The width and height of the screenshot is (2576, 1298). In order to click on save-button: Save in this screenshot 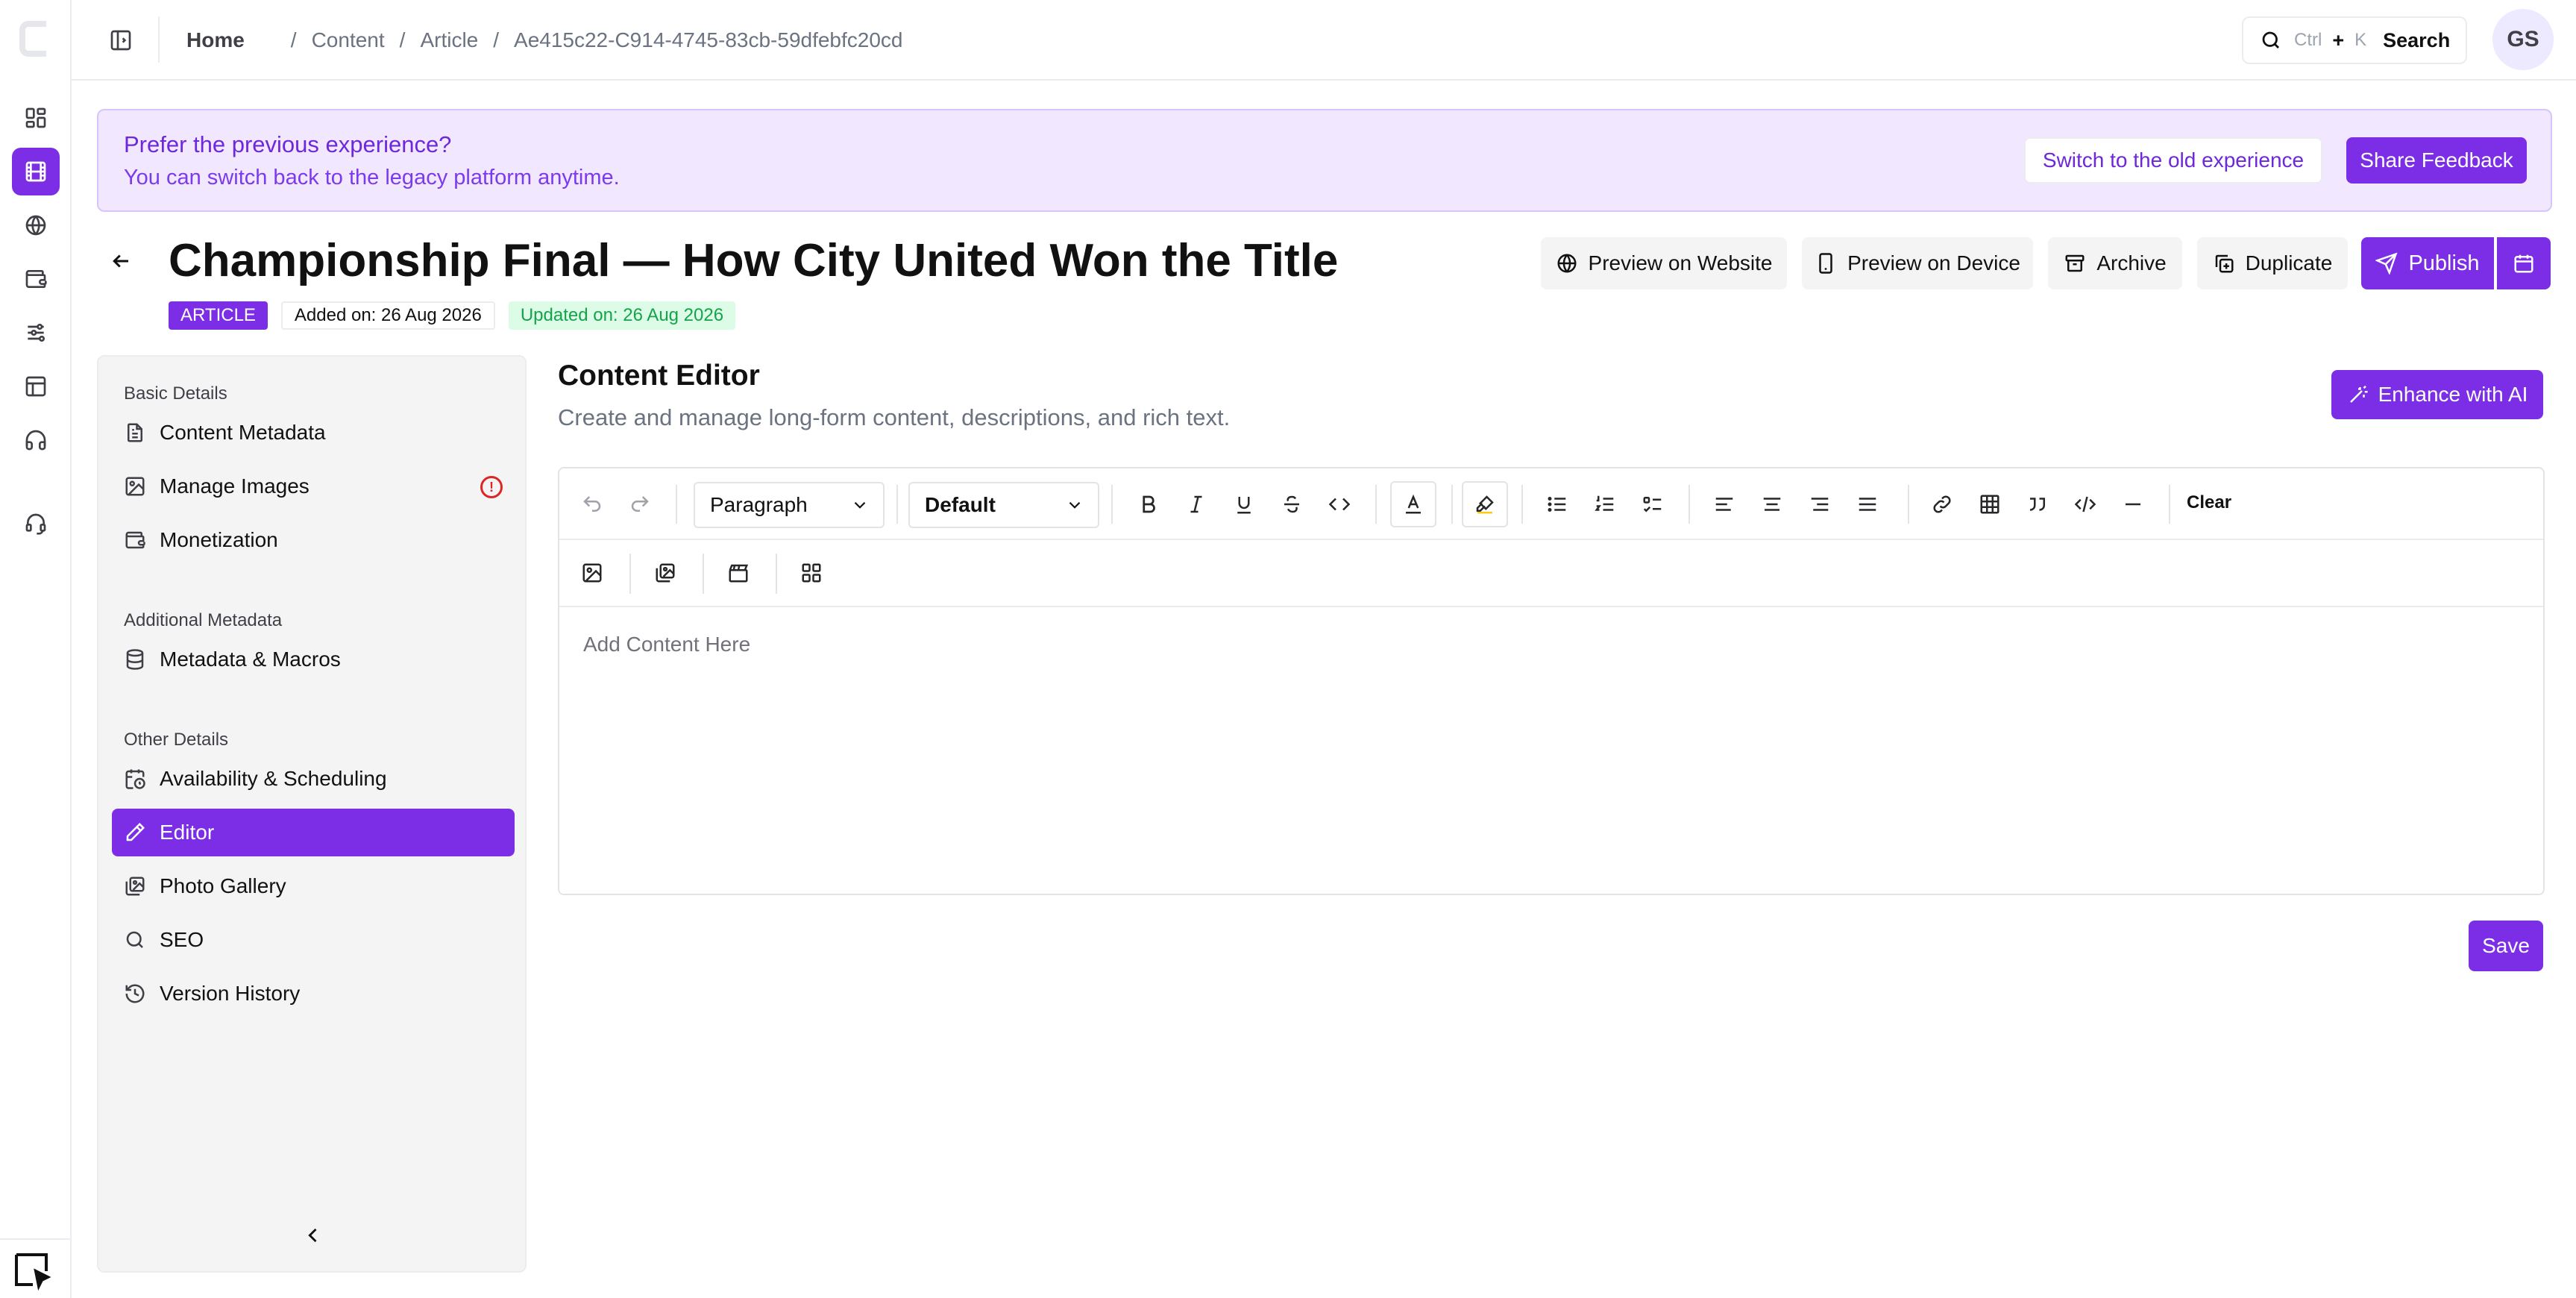, I will do `click(2506, 946)`.